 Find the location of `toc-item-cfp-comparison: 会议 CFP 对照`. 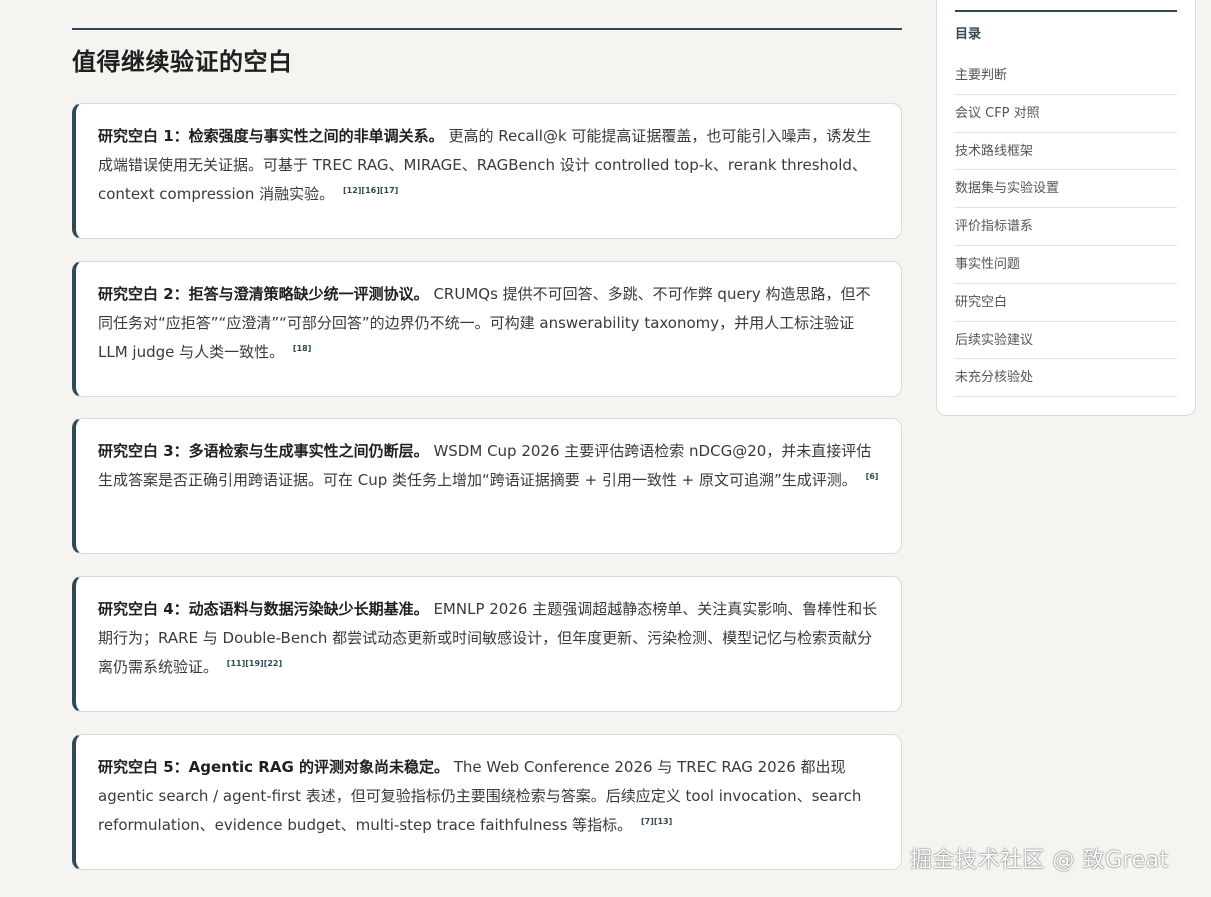

toc-item-cfp-comparison: 会议 CFP 对照 is located at coordinates (1066, 114).